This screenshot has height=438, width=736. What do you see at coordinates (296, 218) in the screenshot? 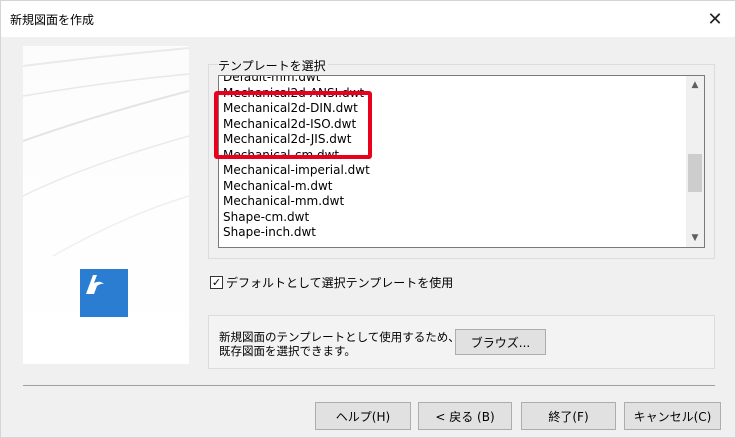
I see `list-item: Shape-cm.dwt` at bounding box center [296, 218].